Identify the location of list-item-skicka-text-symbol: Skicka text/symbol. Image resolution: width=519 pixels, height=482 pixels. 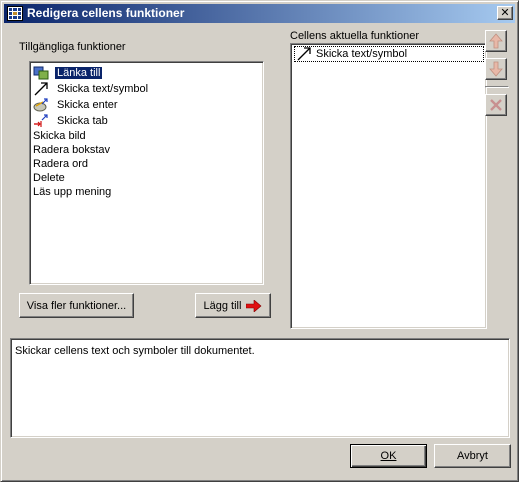
(147, 88).